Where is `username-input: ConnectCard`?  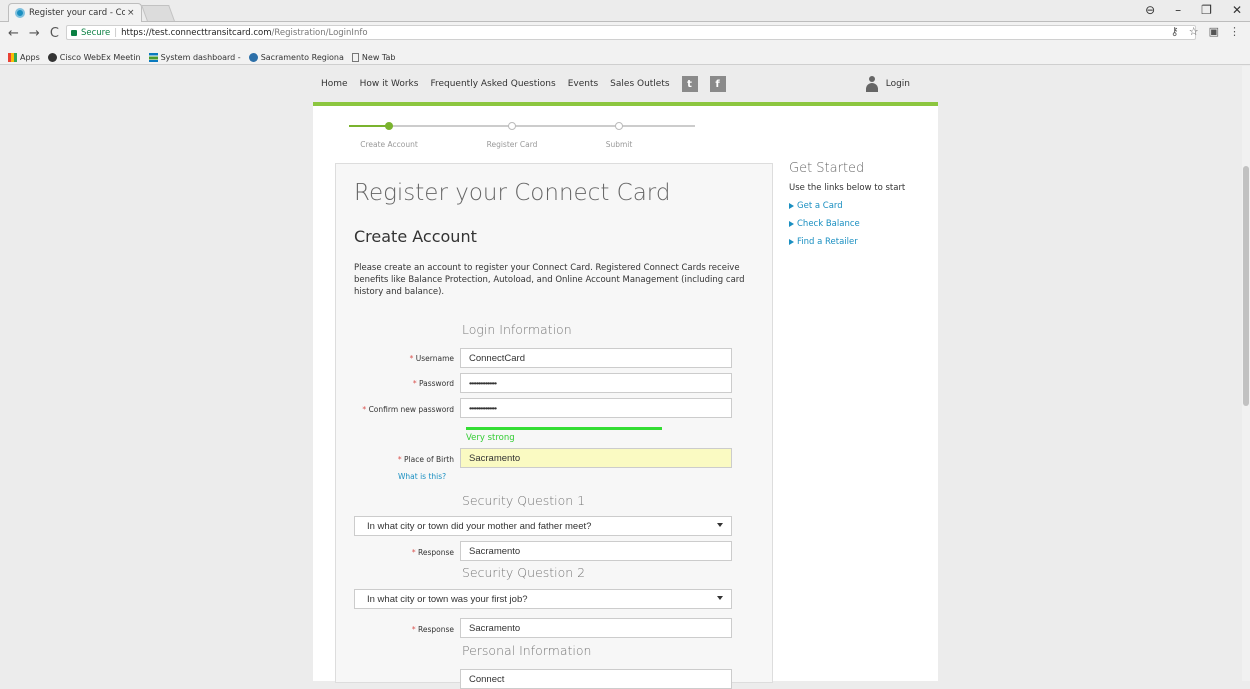
username-input: ConnectCard is located at coordinates (596, 358).